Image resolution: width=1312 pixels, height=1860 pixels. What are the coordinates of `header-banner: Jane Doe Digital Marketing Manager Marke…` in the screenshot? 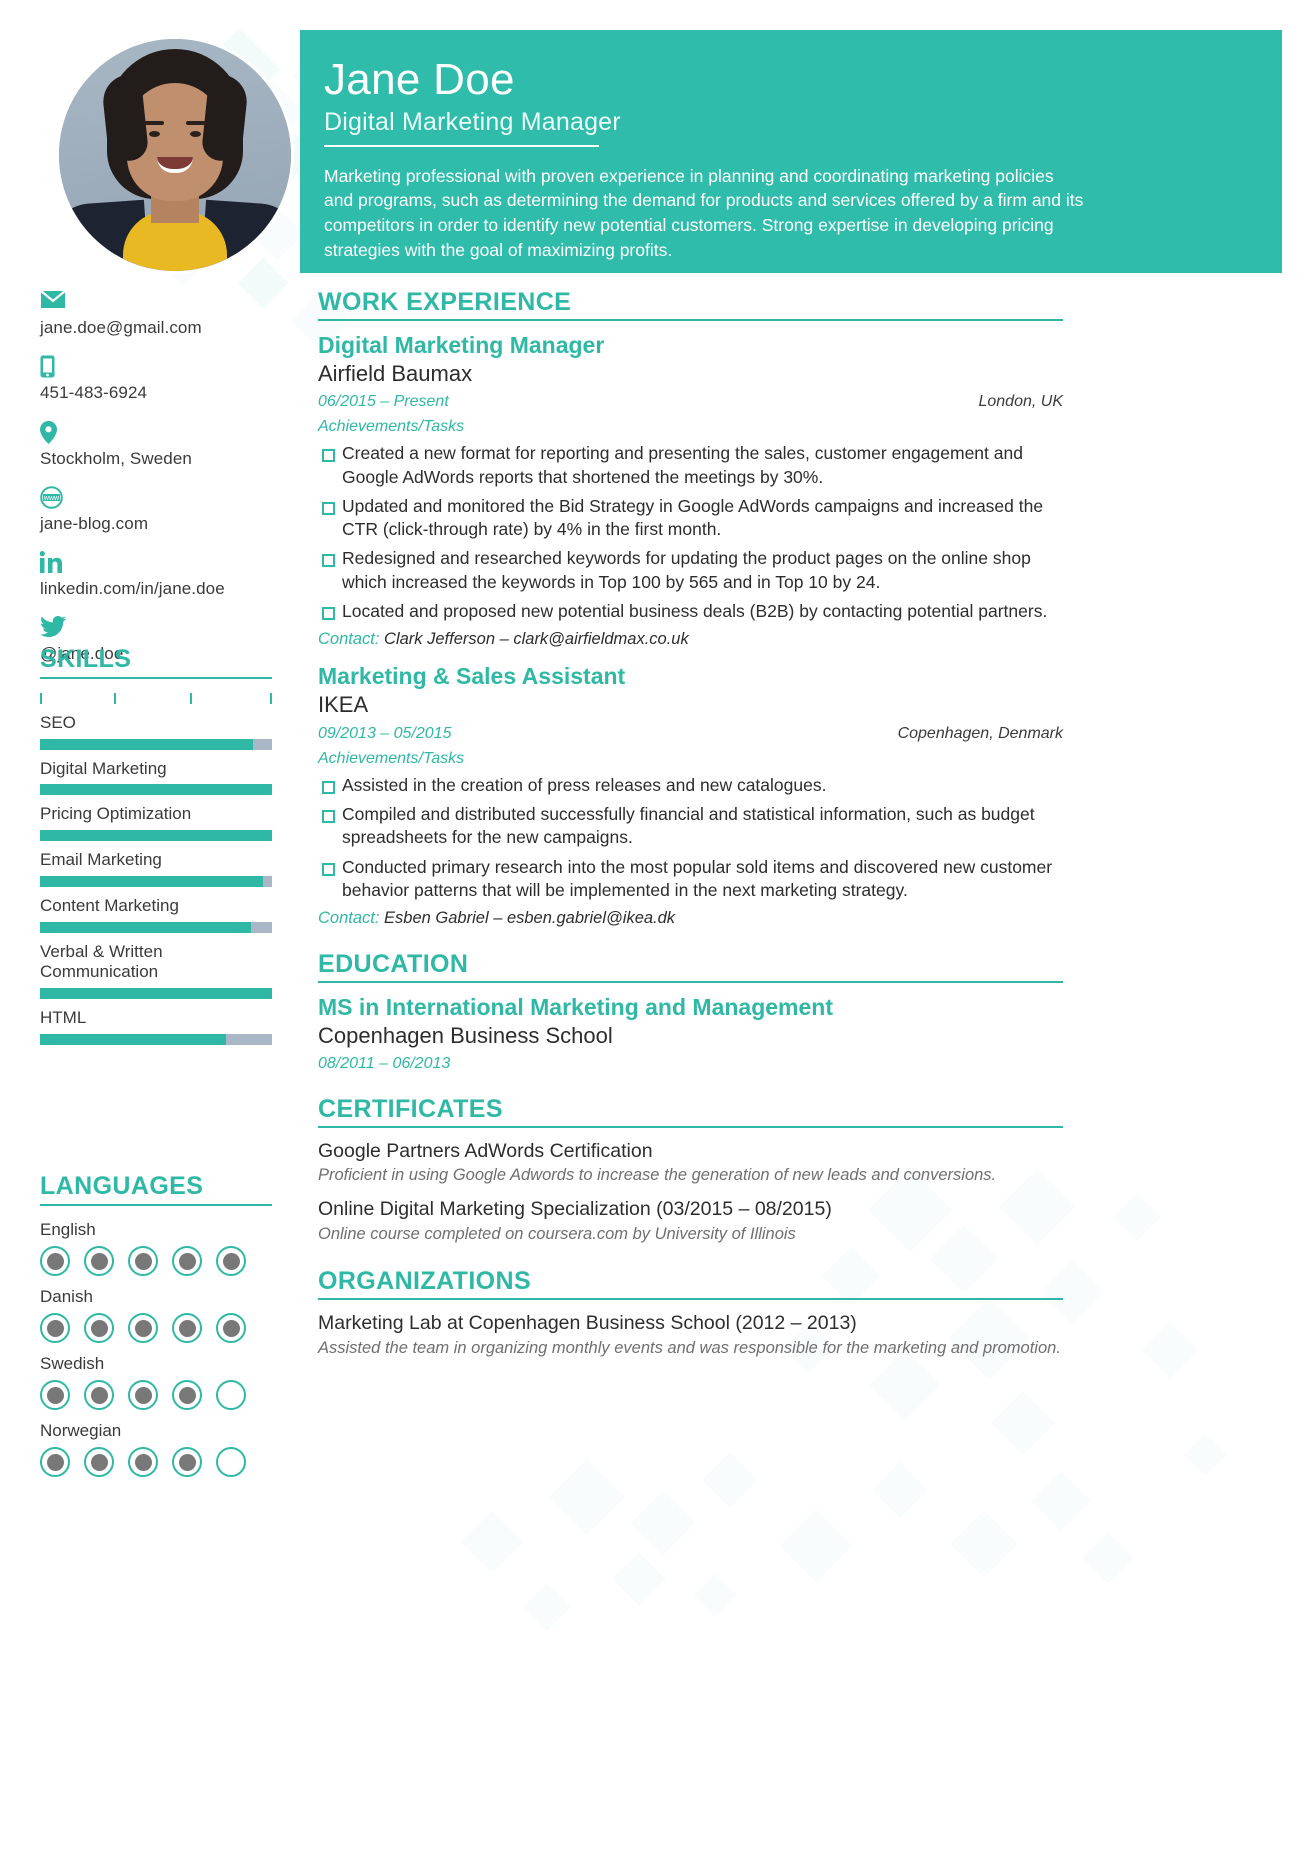 It's located at (791, 151).